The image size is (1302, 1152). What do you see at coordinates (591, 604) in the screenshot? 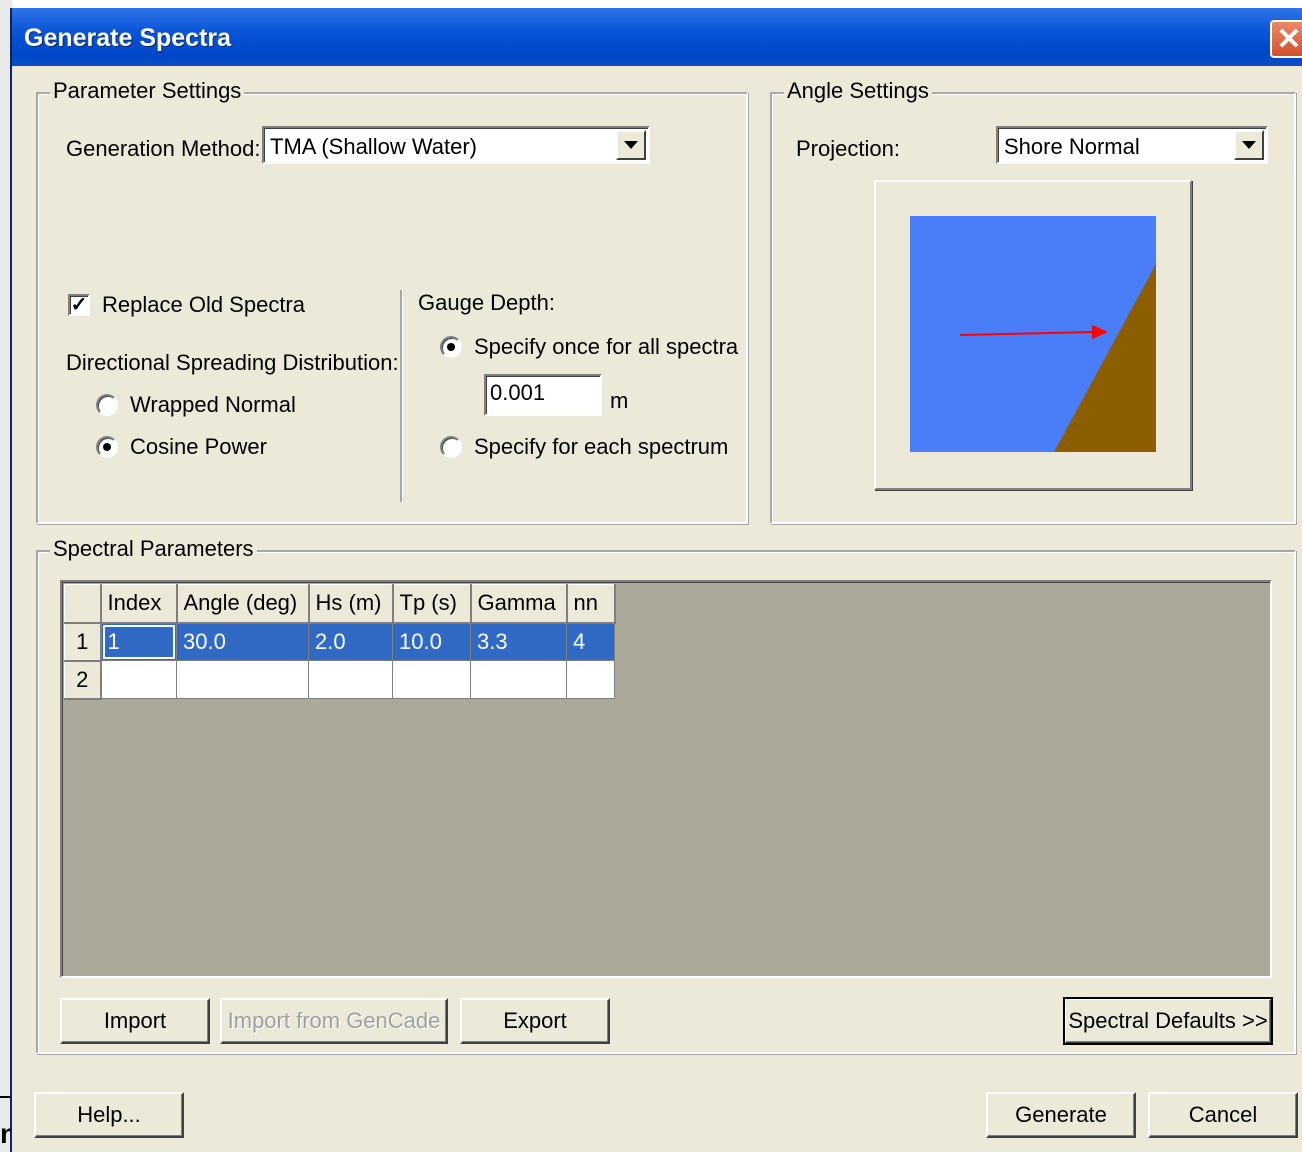
I see `column-header-nn: nn` at bounding box center [591, 604].